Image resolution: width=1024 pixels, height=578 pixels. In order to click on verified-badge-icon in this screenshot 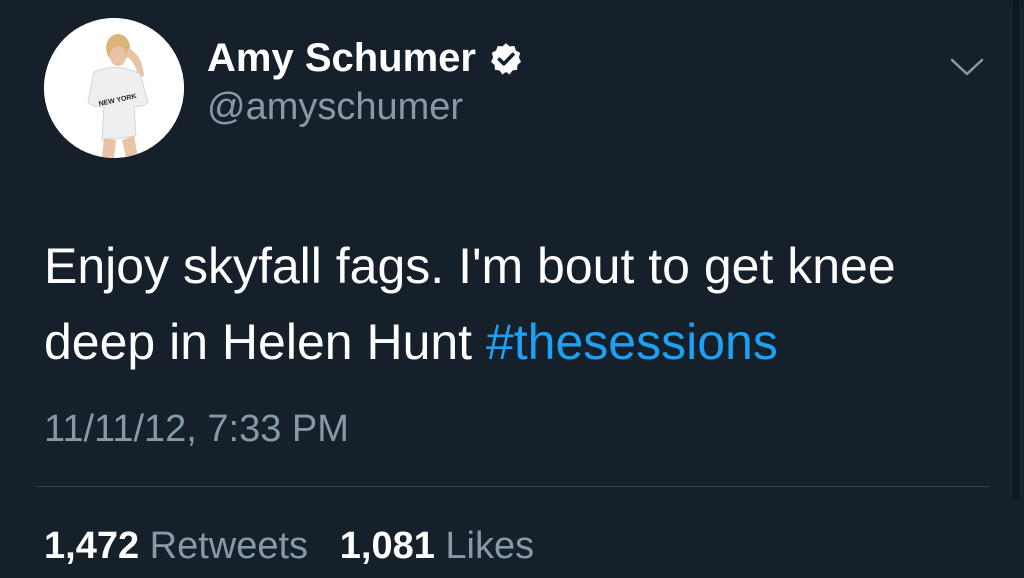, I will do `click(505, 58)`.